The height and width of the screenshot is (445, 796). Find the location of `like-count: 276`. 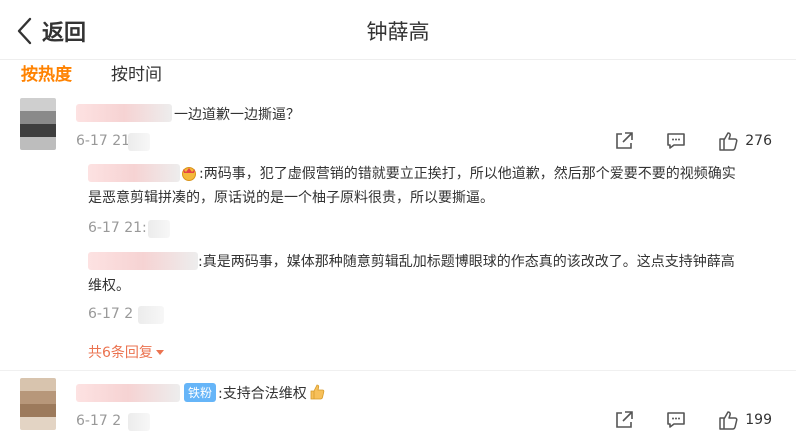

like-count: 276 is located at coordinates (758, 141).